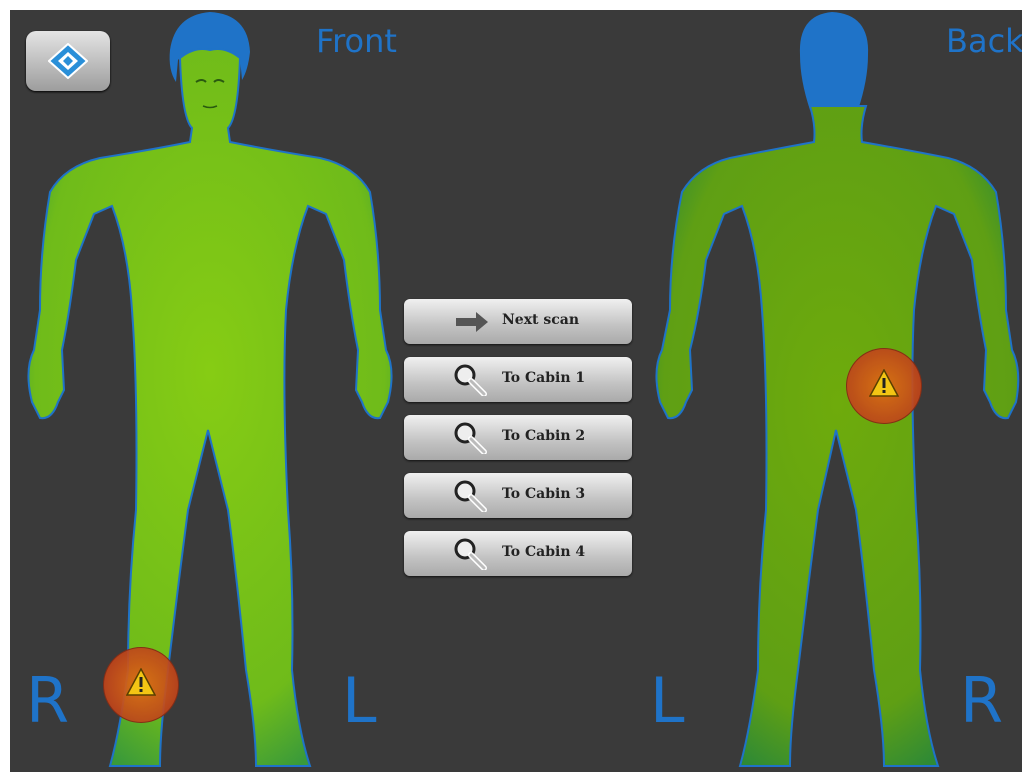 The width and height of the screenshot is (1025, 774). What do you see at coordinates (544, 494) in the screenshot?
I see `to-cabin-3-label: To Cabin 3` at bounding box center [544, 494].